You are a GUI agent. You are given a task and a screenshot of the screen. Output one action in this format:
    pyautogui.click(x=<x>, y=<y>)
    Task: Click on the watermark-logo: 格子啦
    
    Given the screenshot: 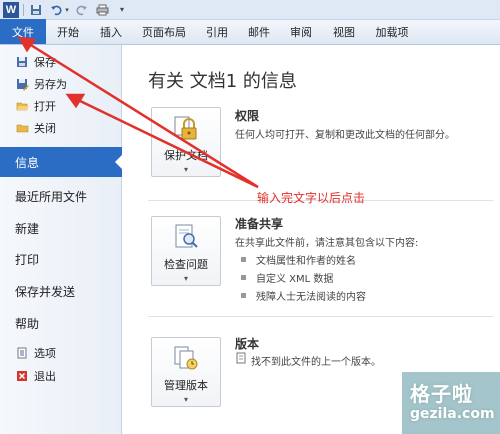 What is the action you would take?
    pyautogui.click(x=441, y=394)
    